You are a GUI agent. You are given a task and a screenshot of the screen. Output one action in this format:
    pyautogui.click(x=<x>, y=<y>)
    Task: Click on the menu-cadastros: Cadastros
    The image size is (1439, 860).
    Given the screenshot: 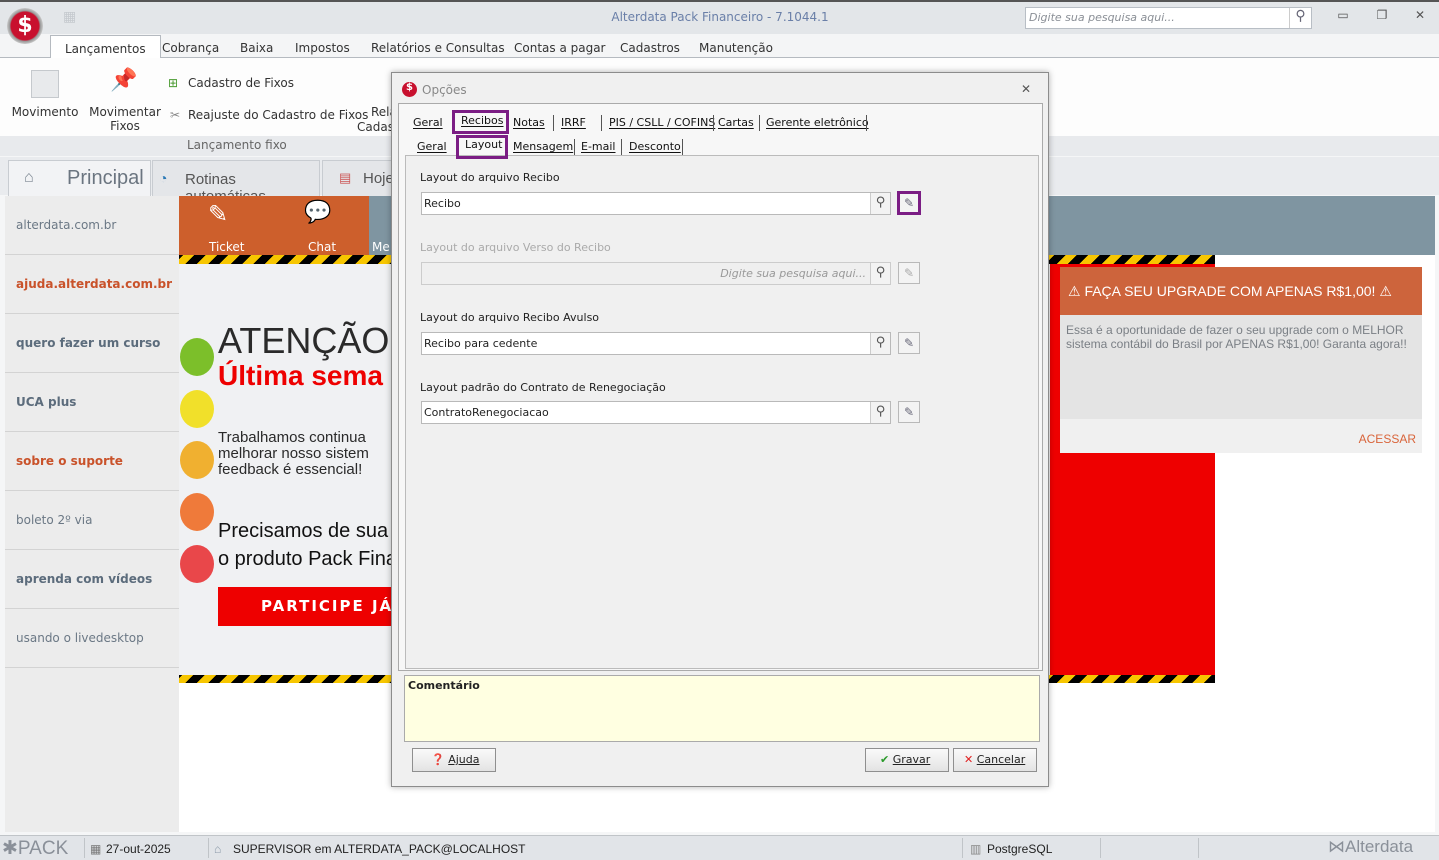 What is the action you would take?
    pyautogui.click(x=650, y=48)
    